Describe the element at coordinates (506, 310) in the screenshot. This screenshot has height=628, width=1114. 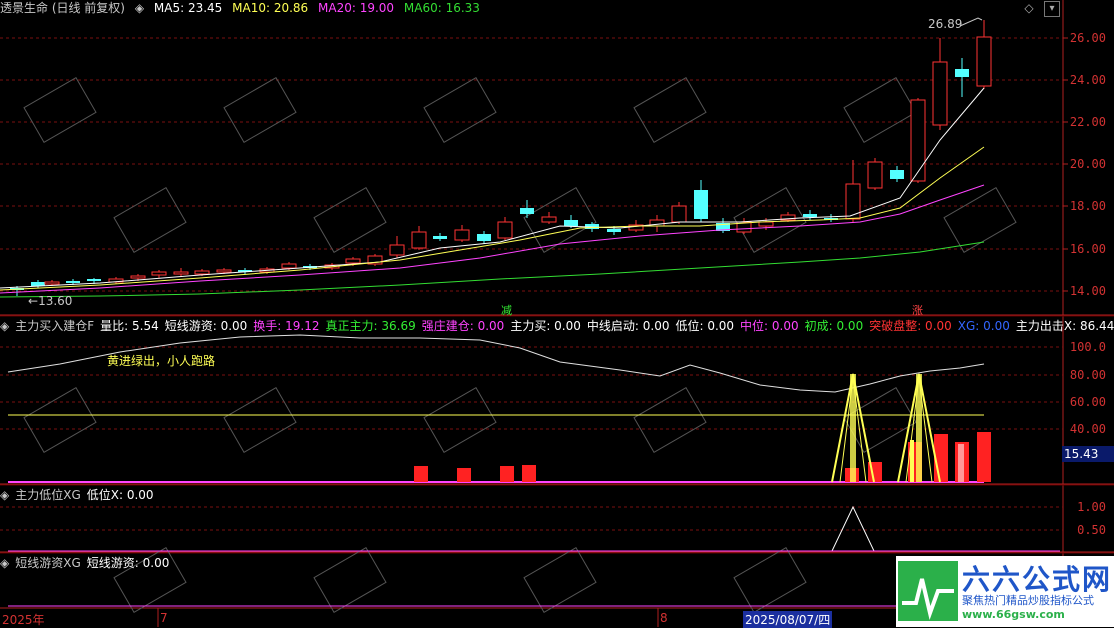
I see `marker-jian: 减` at that location.